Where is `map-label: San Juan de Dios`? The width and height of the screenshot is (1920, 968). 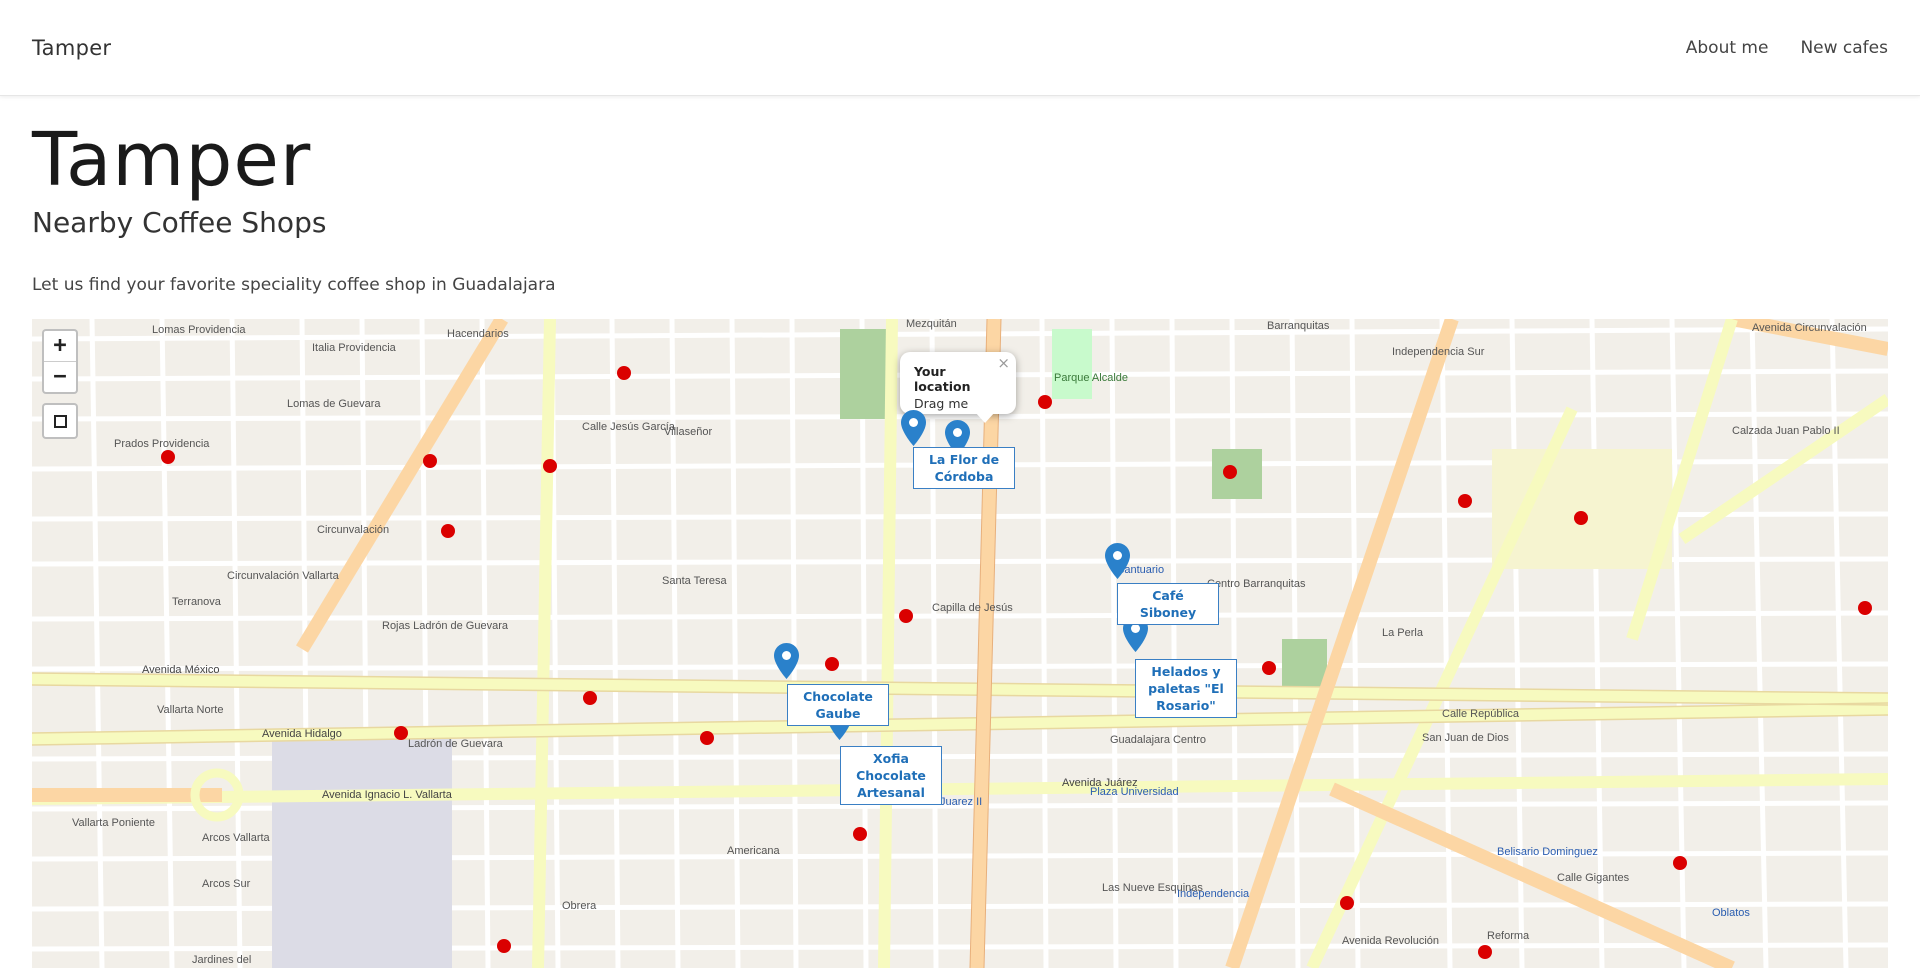 map-label: San Juan de Dios is located at coordinates (1465, 738).